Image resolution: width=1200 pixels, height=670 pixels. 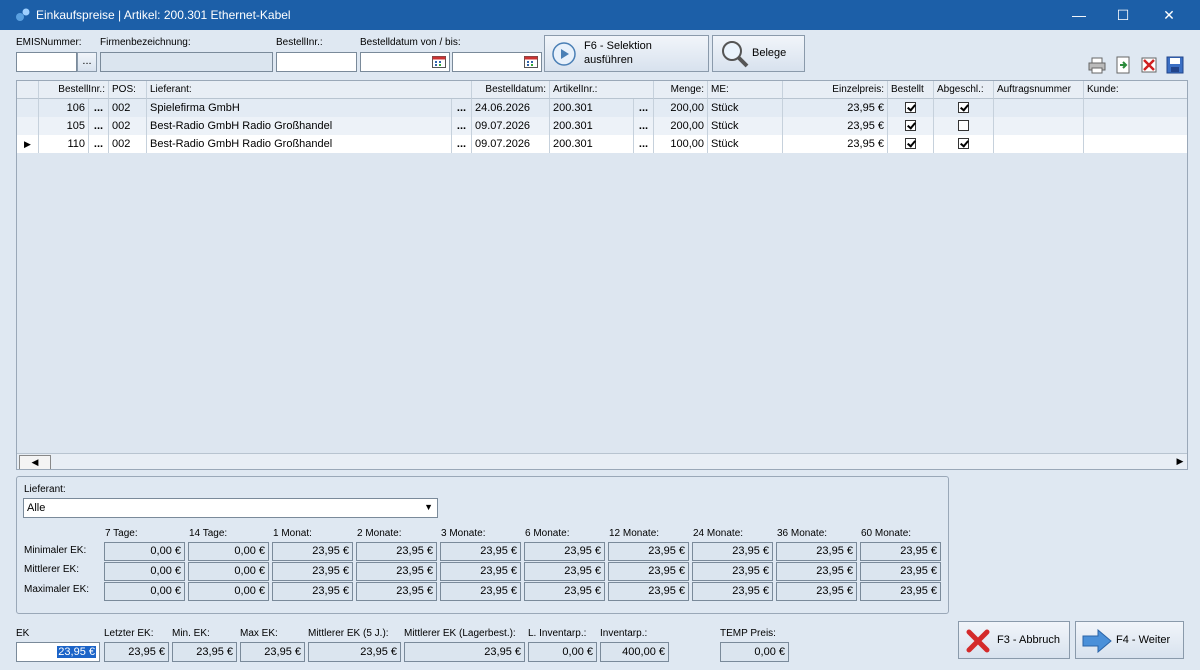 I want to click on print-icon, so click(x=1097, y=65).